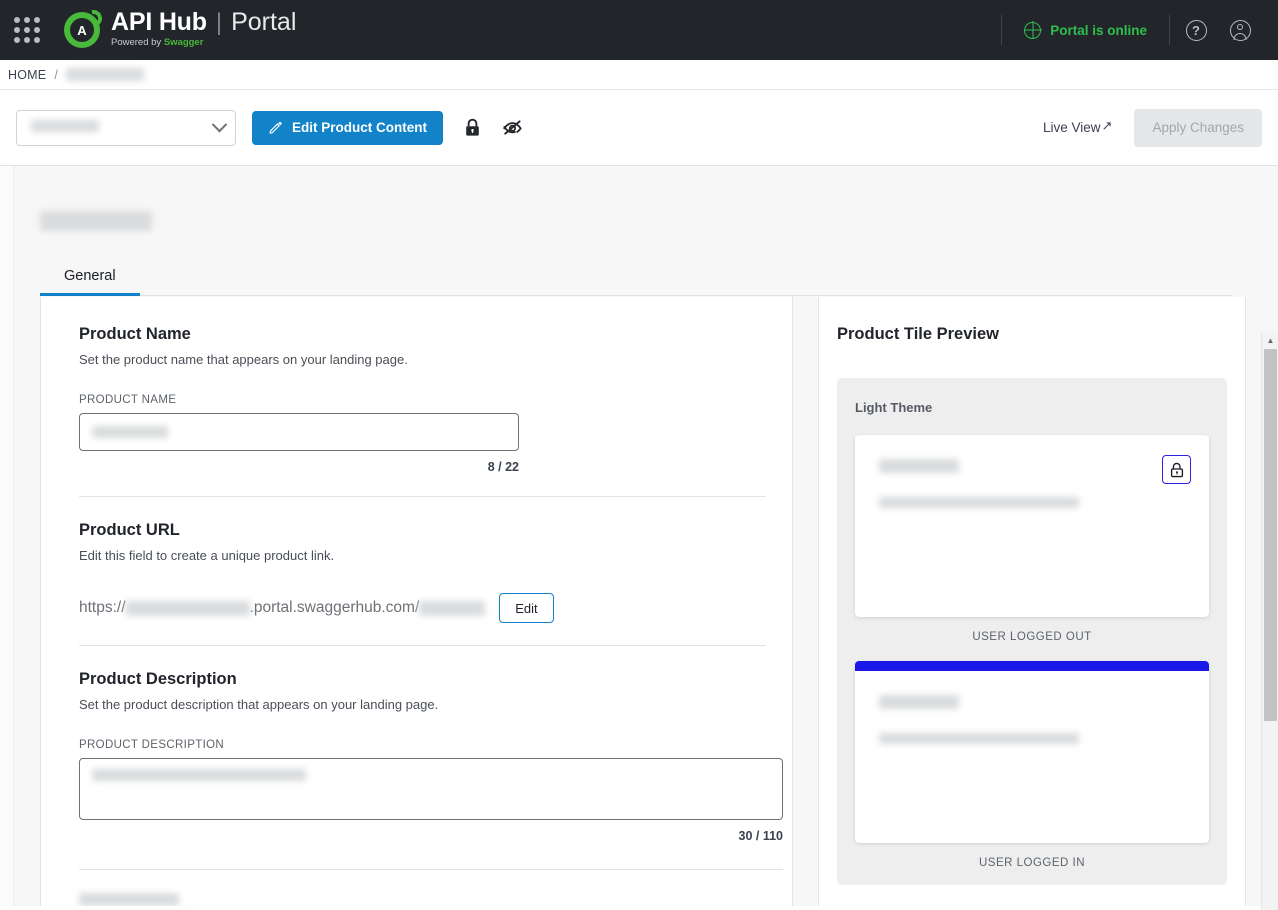  Describe the element at coordinates (918, 334) in the screenshot. I see `preview-title: Product Tile Preview` at that location.